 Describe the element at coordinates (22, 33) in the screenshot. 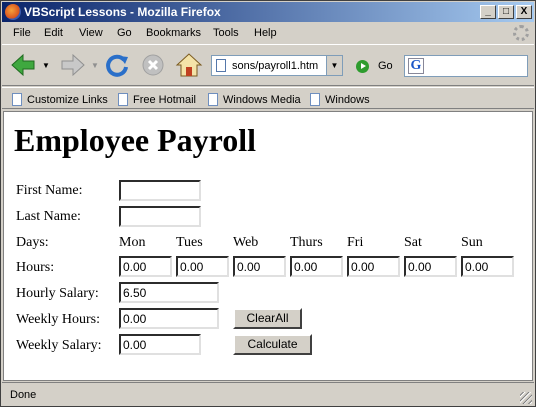

I see `menu-file: File` at that location.